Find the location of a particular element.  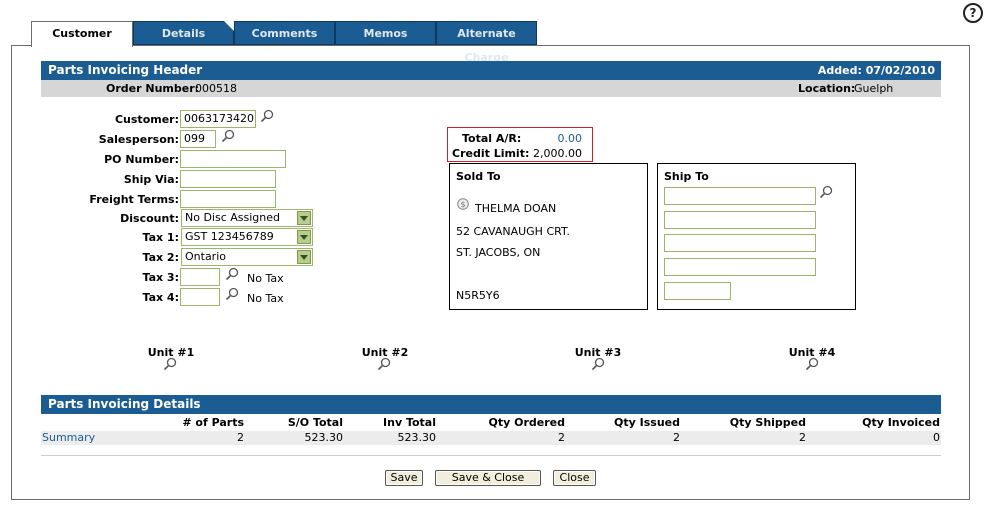

tax4-lookup-icon is located at coordinates (232, 294).